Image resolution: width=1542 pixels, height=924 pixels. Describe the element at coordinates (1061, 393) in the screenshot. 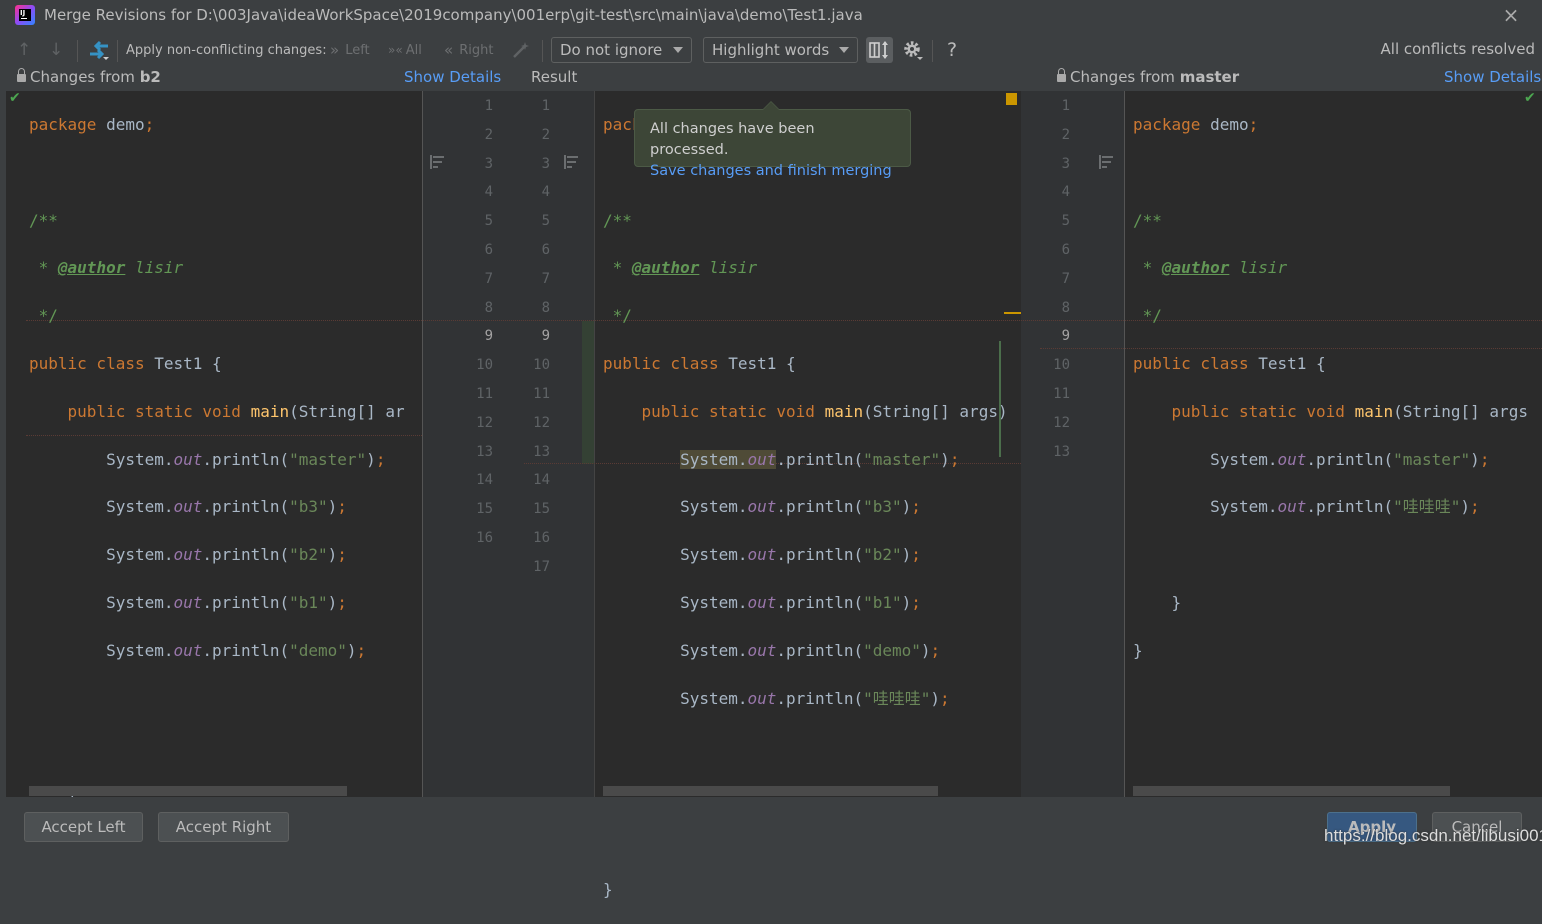

I see `line-number: 11` at that location.